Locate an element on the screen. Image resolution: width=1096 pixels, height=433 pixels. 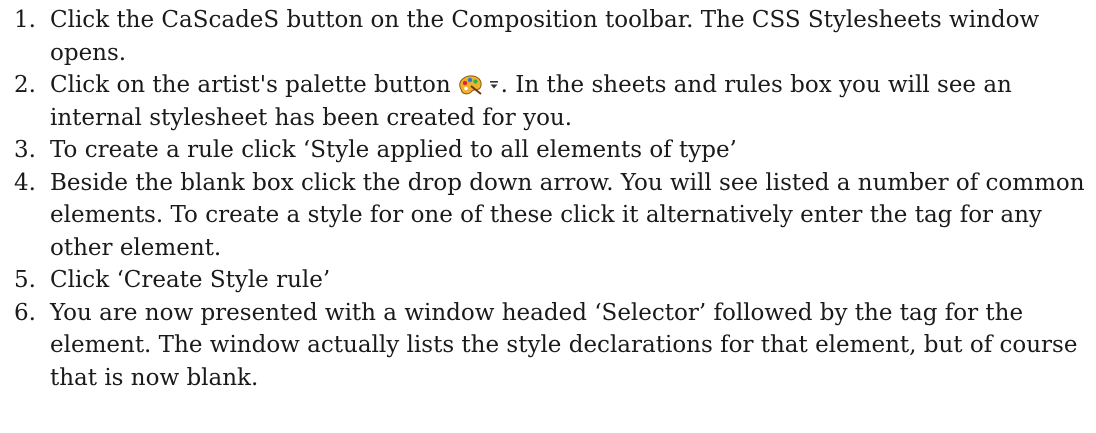
step-number: 3. is located at coordinates (25, 150).